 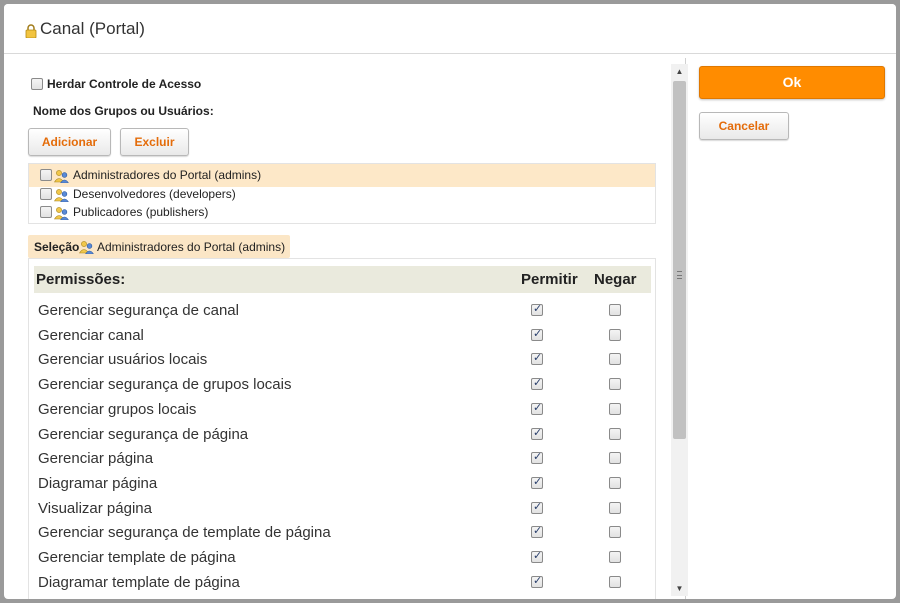 I want to click on permission-name: Gerenciar segurança de grupos locais, so click(x=165, y=385).